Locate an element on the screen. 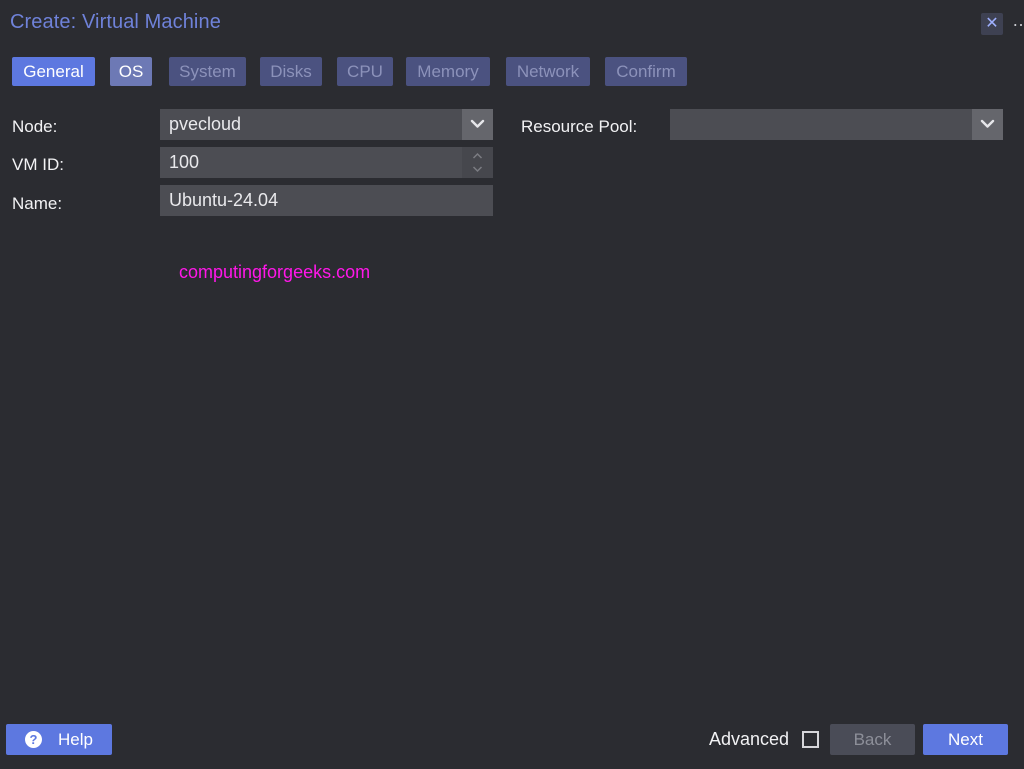  tab-memory: Memory is located at coordinates (448, 71).